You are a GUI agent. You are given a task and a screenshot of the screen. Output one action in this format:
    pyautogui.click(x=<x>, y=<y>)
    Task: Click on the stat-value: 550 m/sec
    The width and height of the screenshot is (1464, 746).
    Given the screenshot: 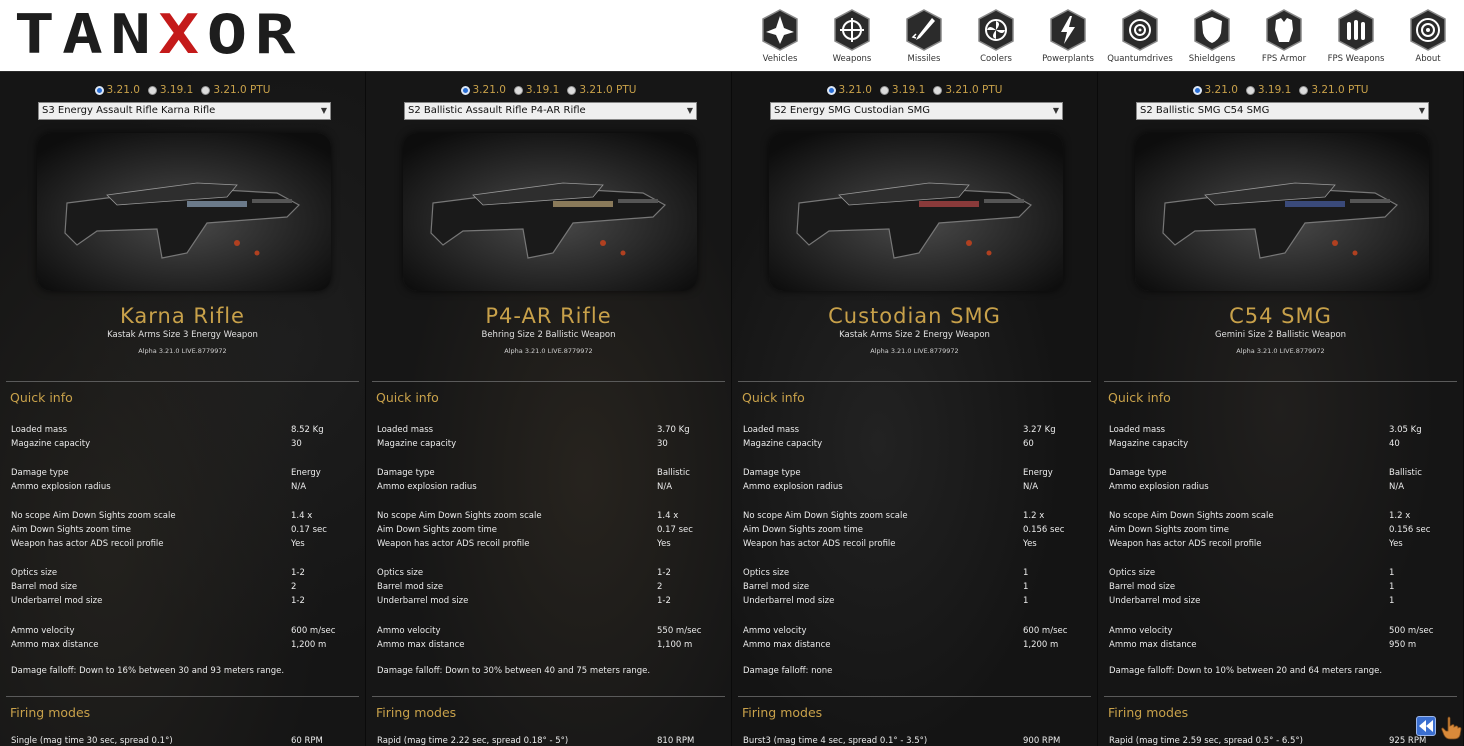 What is the action you would take?
    pyautogui.click(x=679, y=631)
    